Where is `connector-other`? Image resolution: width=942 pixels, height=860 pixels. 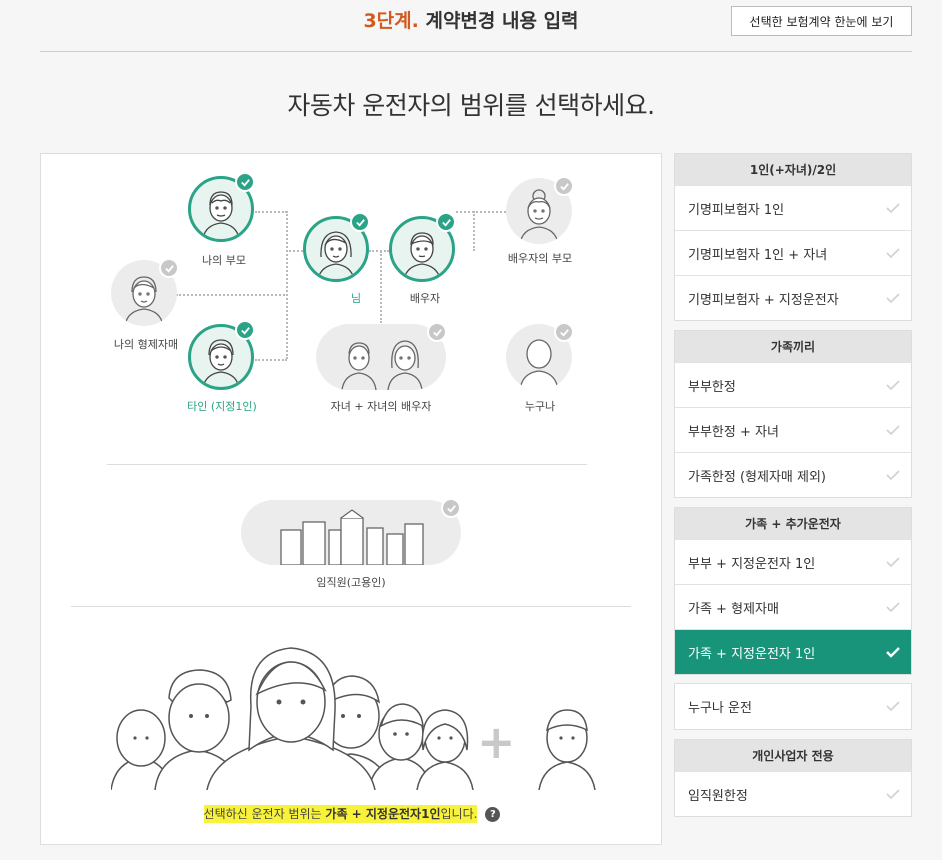 connector-other is located at coordinates (271, 360).